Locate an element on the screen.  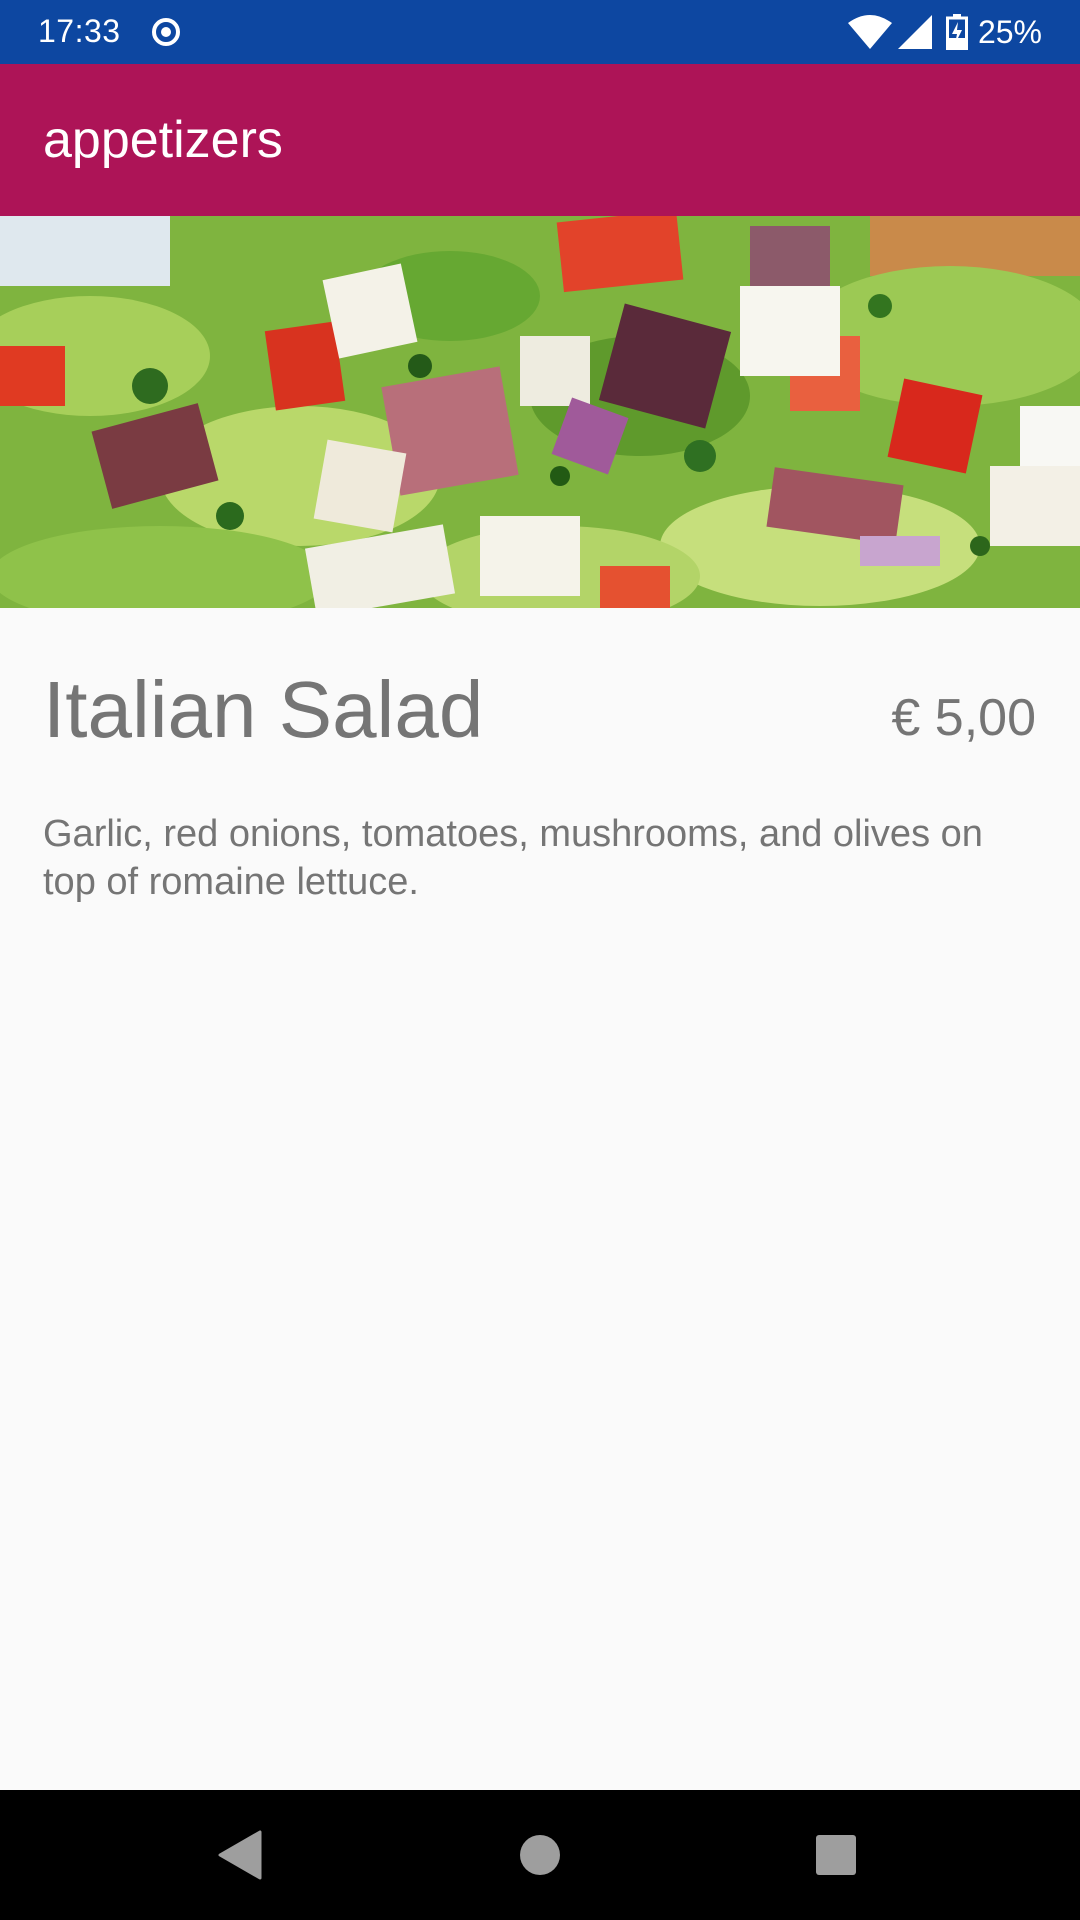
status-time: 17:33 is located at coordinates (79, 31).